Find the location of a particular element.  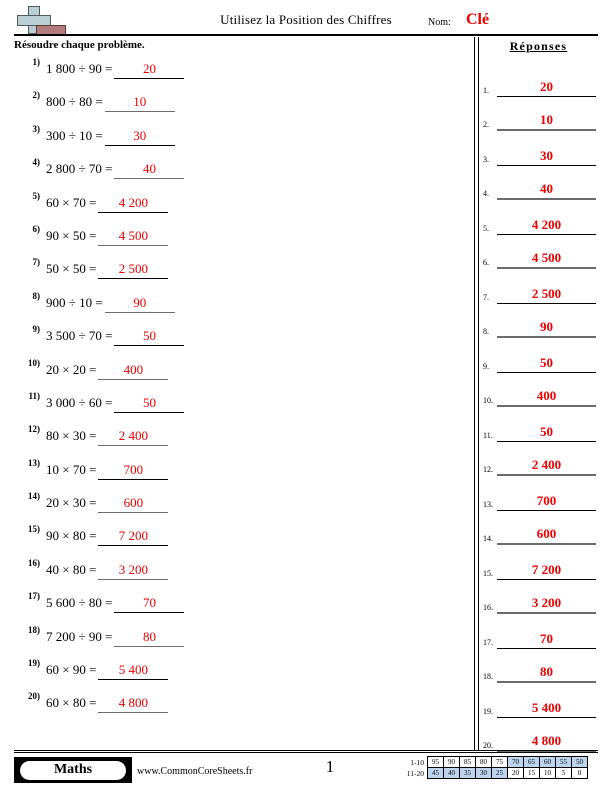

problem-number: 15) is located at coordinates (34, 529).